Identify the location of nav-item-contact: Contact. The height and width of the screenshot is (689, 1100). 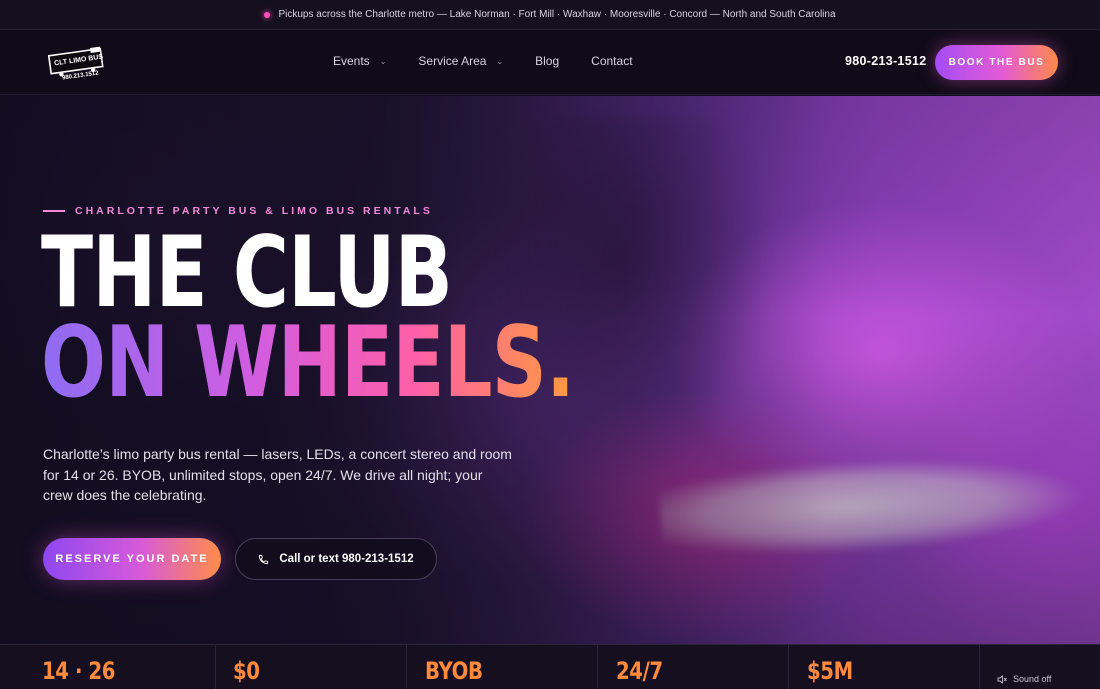
(611, 61).